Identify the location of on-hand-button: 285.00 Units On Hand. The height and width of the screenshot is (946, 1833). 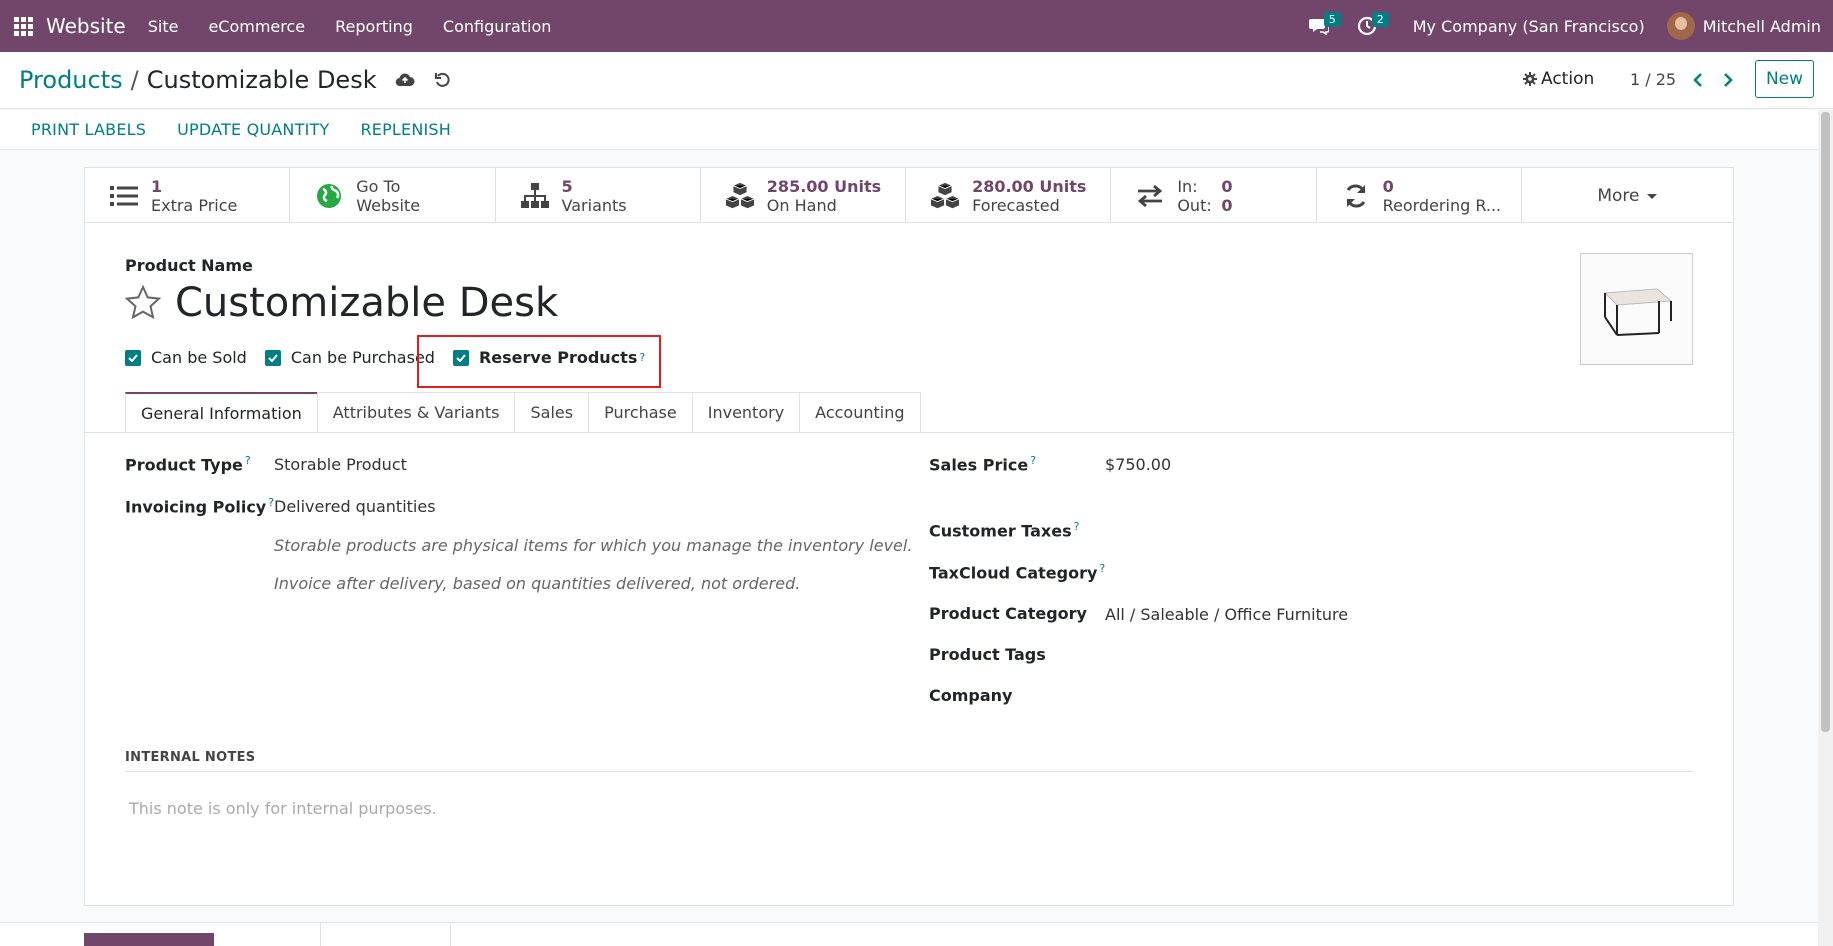
(804, 195).